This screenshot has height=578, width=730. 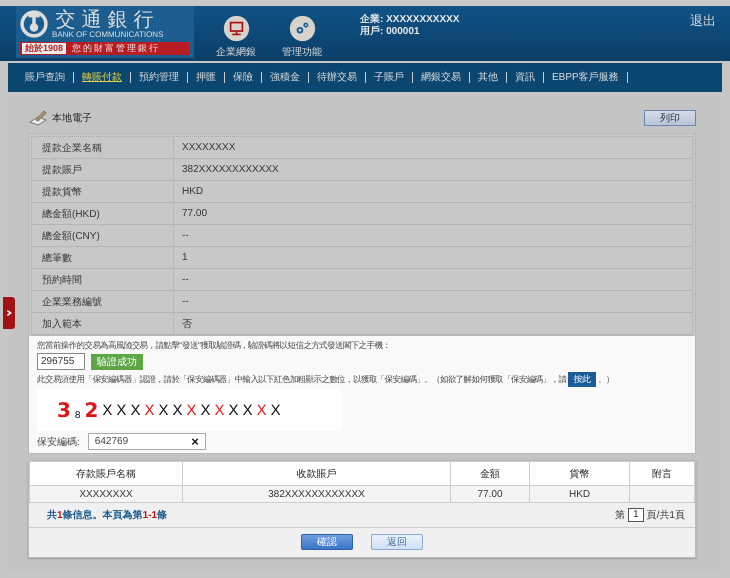 What do you see at coordinates (525, 77) in the screenshot?
I see `nav-tab: 資訊` at bounding box center [525, 77].